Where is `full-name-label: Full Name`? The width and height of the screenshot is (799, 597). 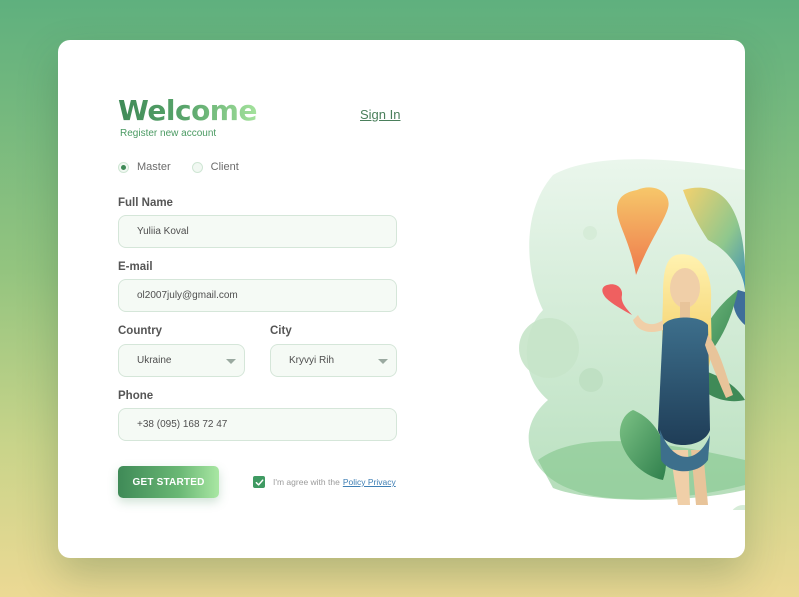 full-name-label: Full Name is located at coordinates (145, 203).